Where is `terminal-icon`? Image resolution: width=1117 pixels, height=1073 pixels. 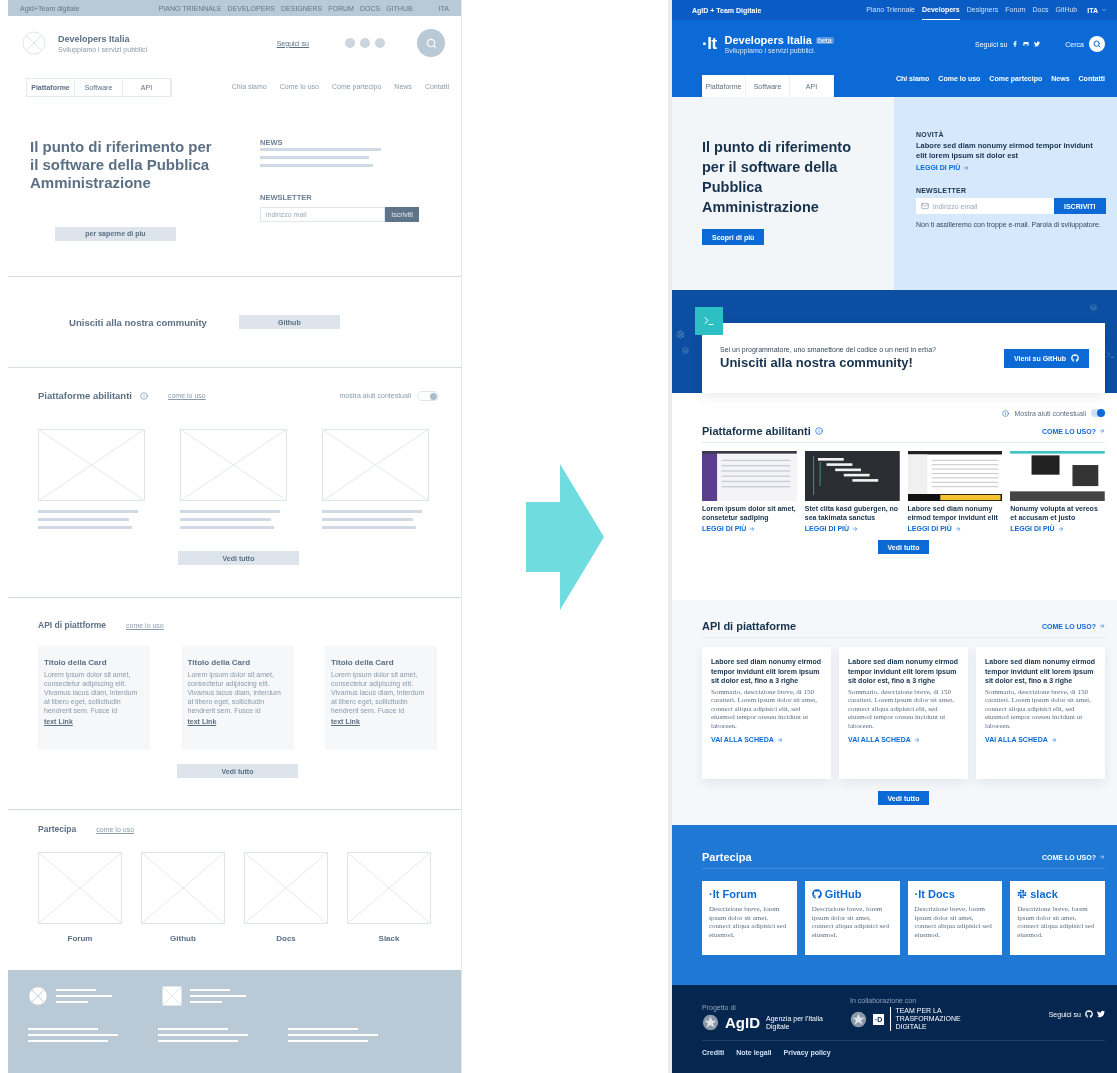
terminal-icon is located at coordinates (1110, 354).